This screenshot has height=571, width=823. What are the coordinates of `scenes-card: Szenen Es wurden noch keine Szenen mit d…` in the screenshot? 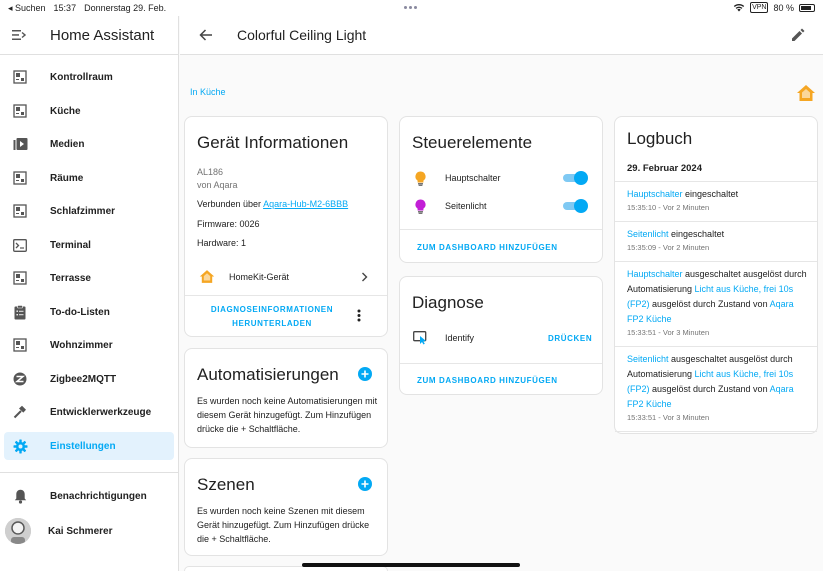 It's located at (286, 507).